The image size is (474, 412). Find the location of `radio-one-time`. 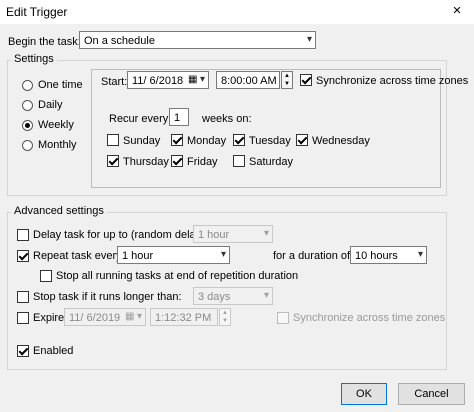

radio-one-time is located at coordinates (27, 85).